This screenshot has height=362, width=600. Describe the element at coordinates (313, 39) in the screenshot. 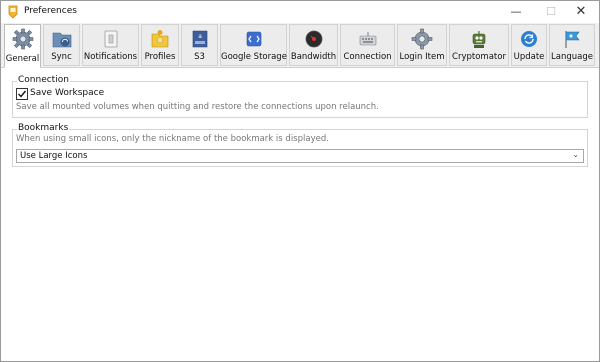

I see `bandwidth-gauge-icon` at that location.